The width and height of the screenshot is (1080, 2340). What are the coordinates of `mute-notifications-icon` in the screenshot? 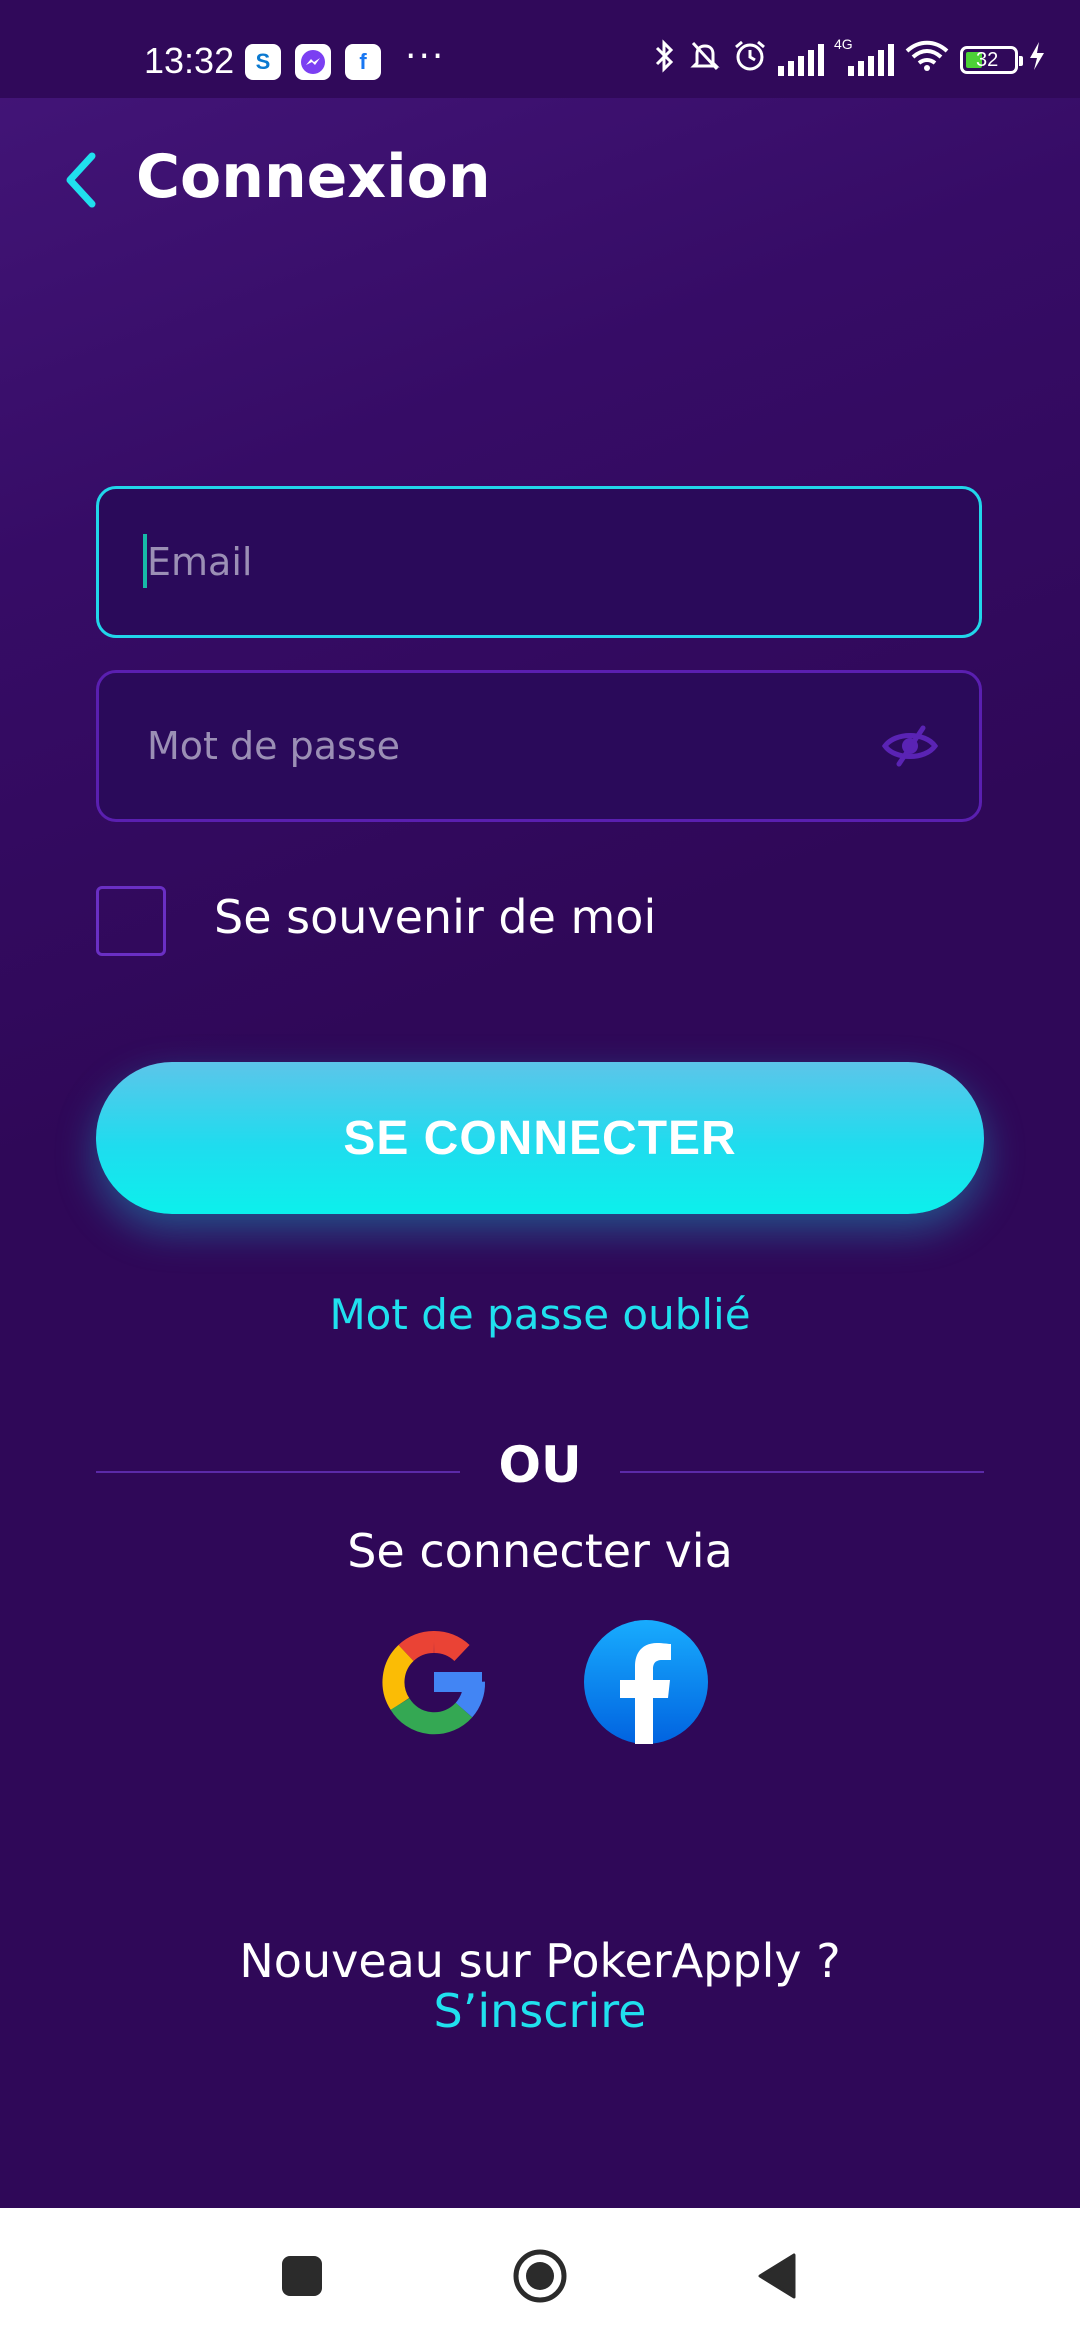 It's located at (705, 60).